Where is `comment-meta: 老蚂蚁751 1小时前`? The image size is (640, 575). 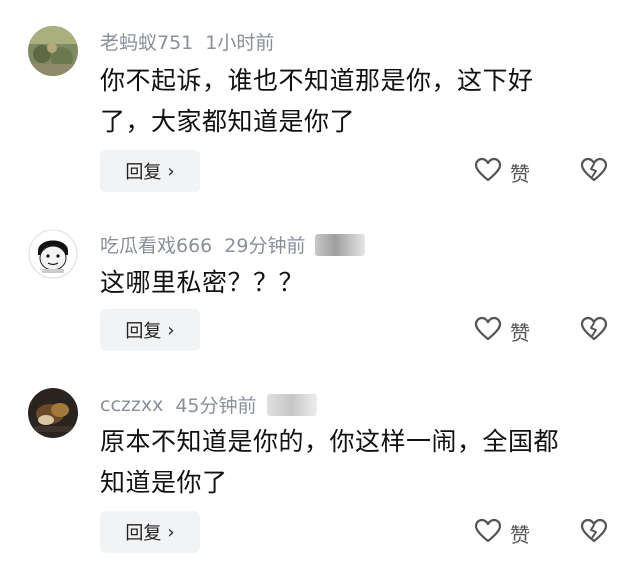
comment-meta: 老蚂蚁751 1小时前 is located at coordinates (187, 41).